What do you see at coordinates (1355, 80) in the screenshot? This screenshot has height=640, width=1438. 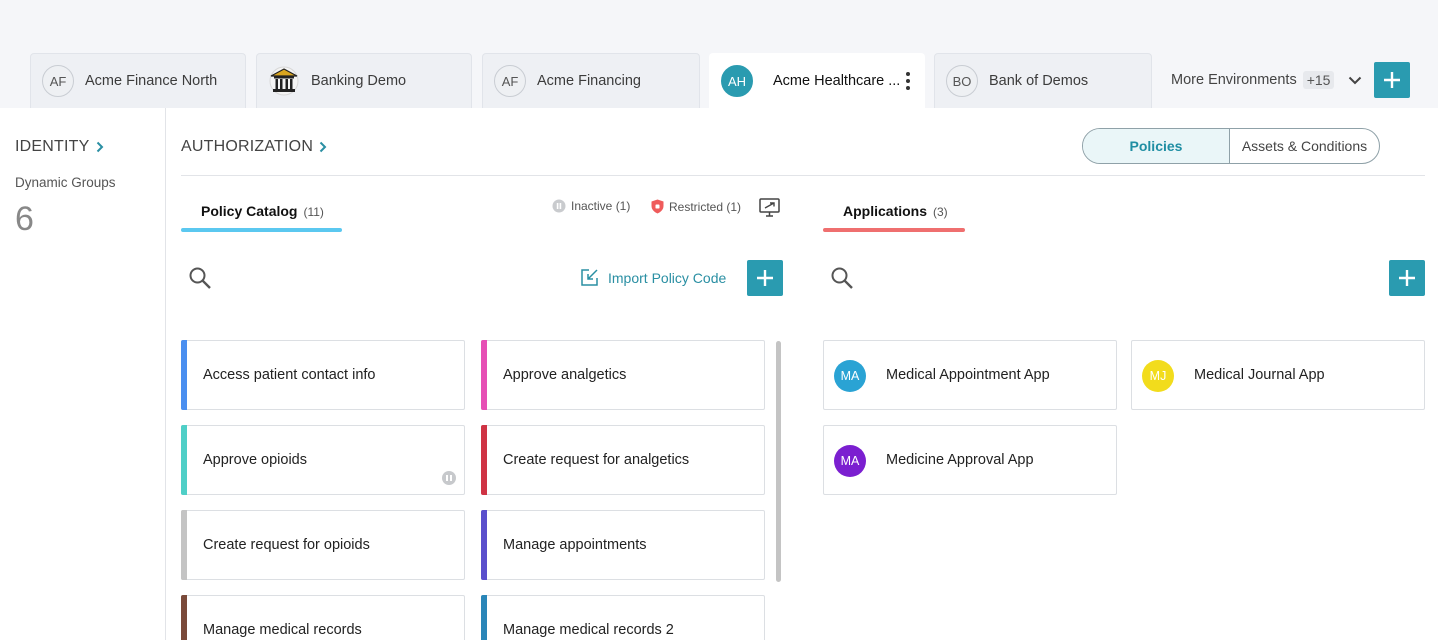 I see `chevron-down-icon` at bounding box center [1355, 80].